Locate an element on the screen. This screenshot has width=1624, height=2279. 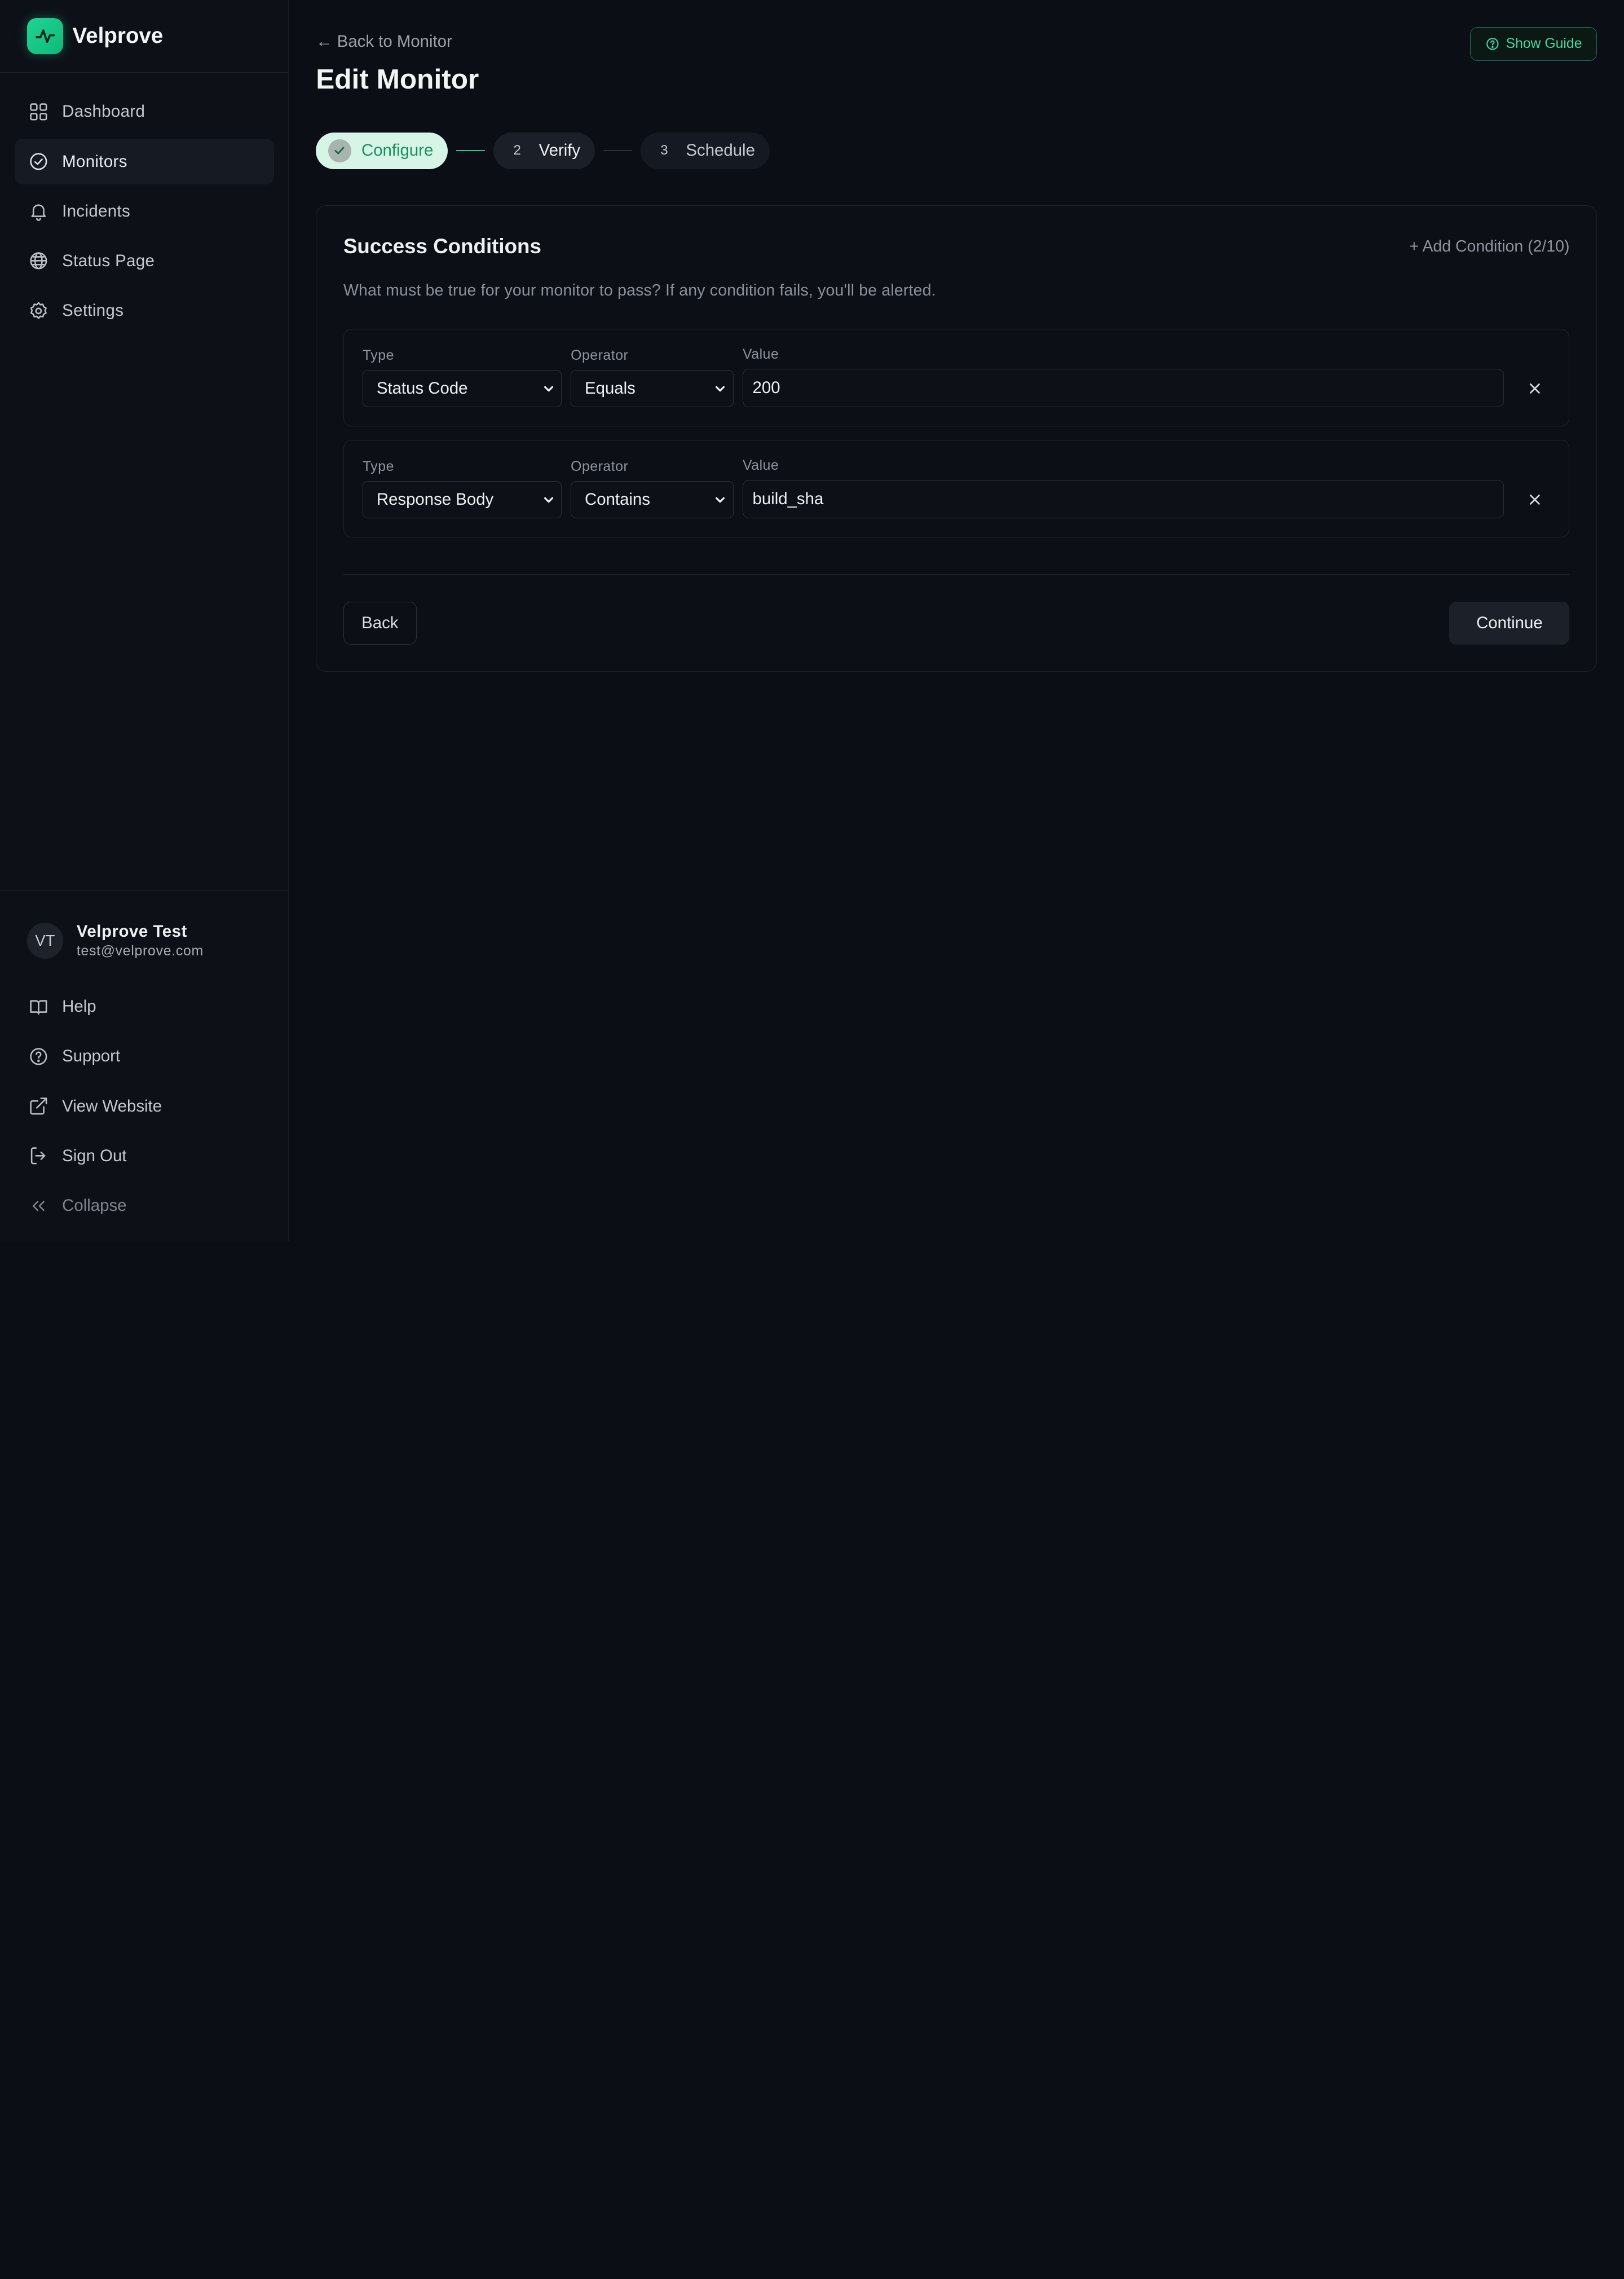
condition-row: Type Status Code Operator Equals Value 2 is located at coordinates (956, 378).